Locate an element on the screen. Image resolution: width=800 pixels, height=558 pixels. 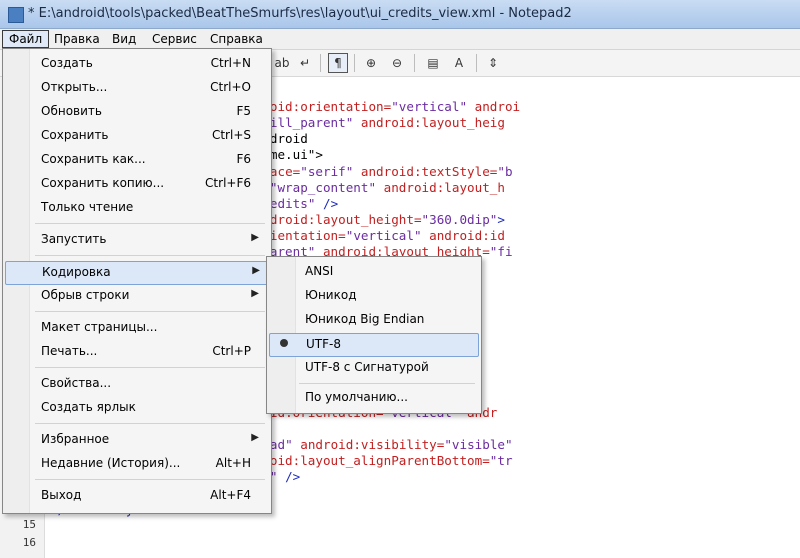
zoom-in-icon: ⊕ is located at coordinates (371, 63).